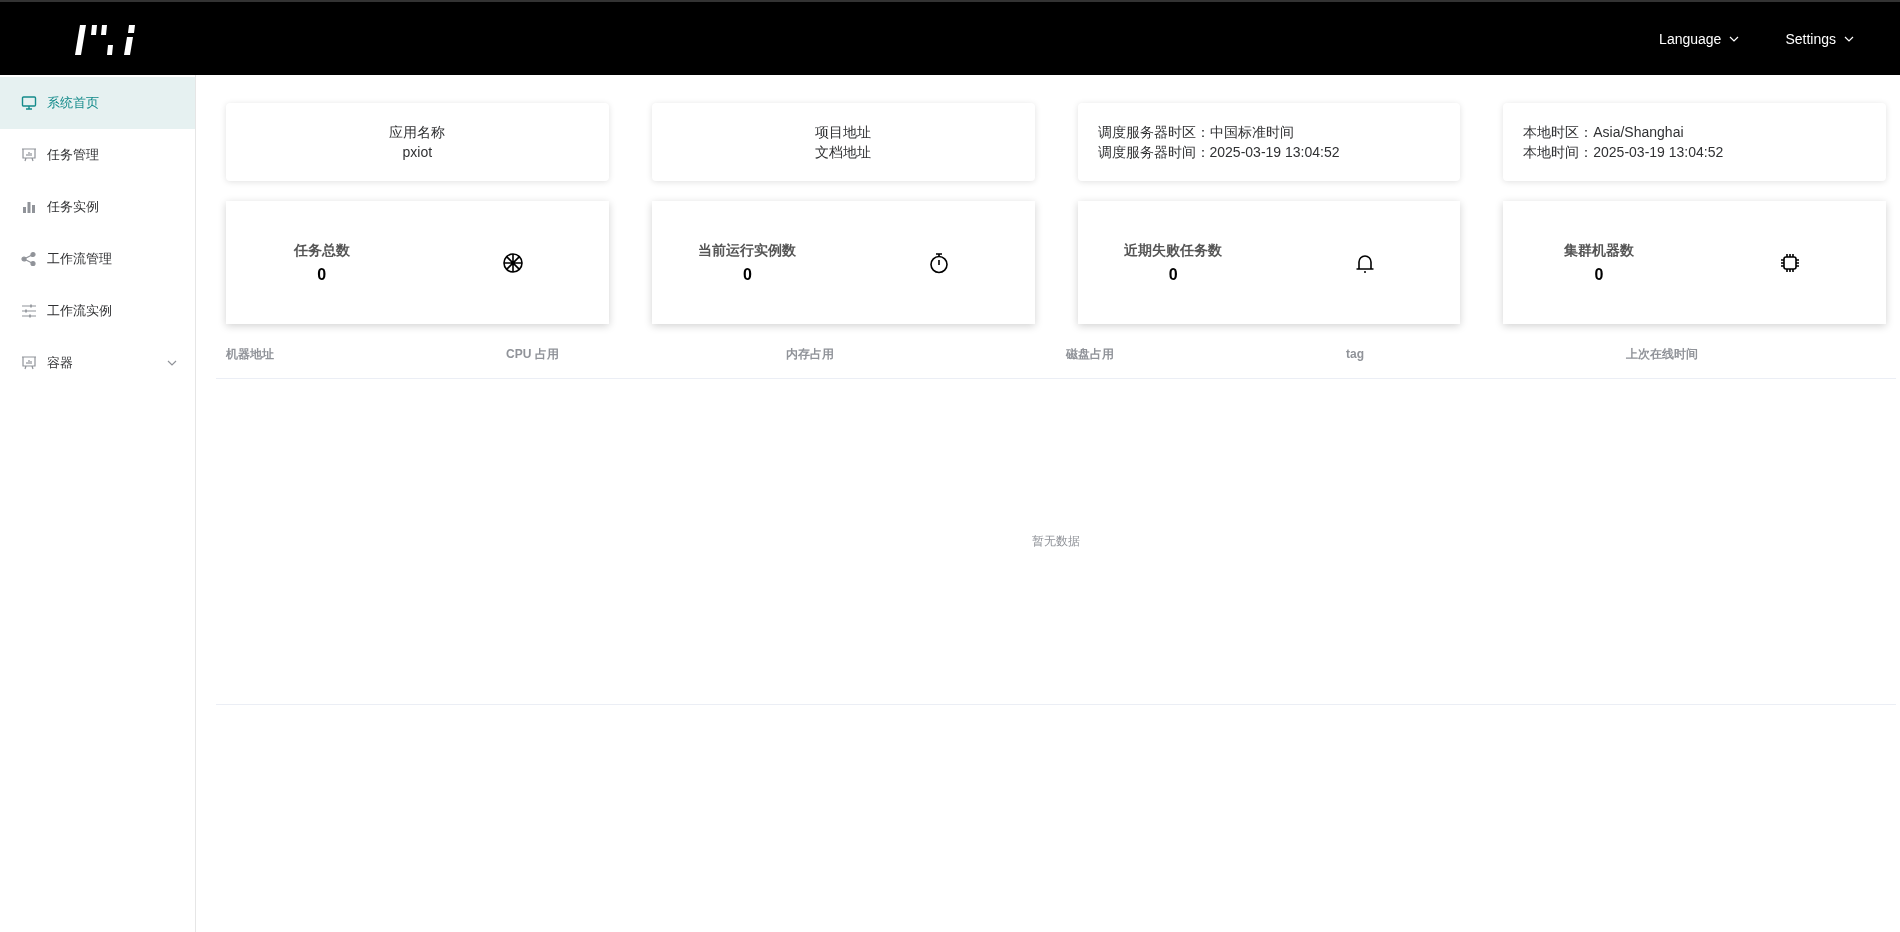 The width and height of the screenshot is (1900, 932). I want to click on dropdown-menu: Settings, so click(1819, 38).